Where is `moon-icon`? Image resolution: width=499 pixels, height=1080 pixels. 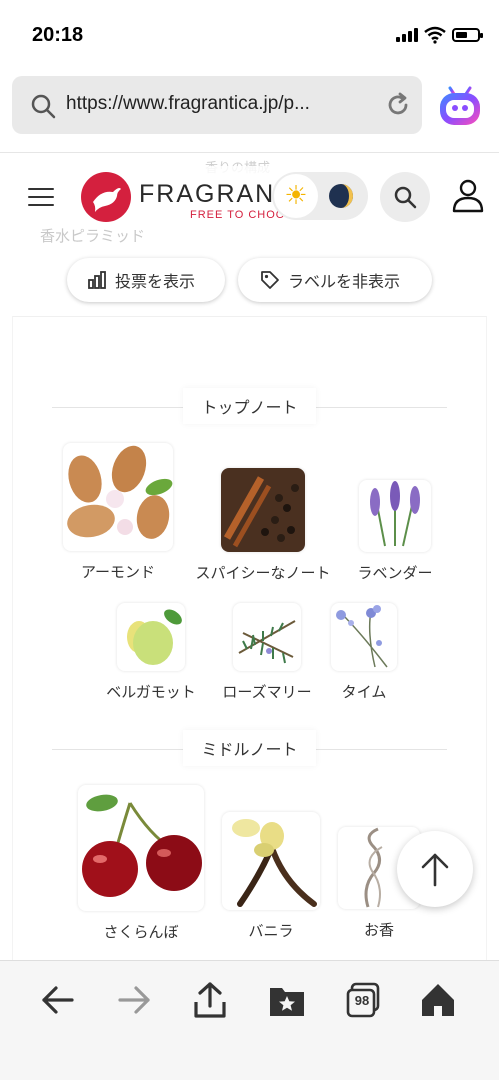
moon-icon is located at coordinates (341, 196).